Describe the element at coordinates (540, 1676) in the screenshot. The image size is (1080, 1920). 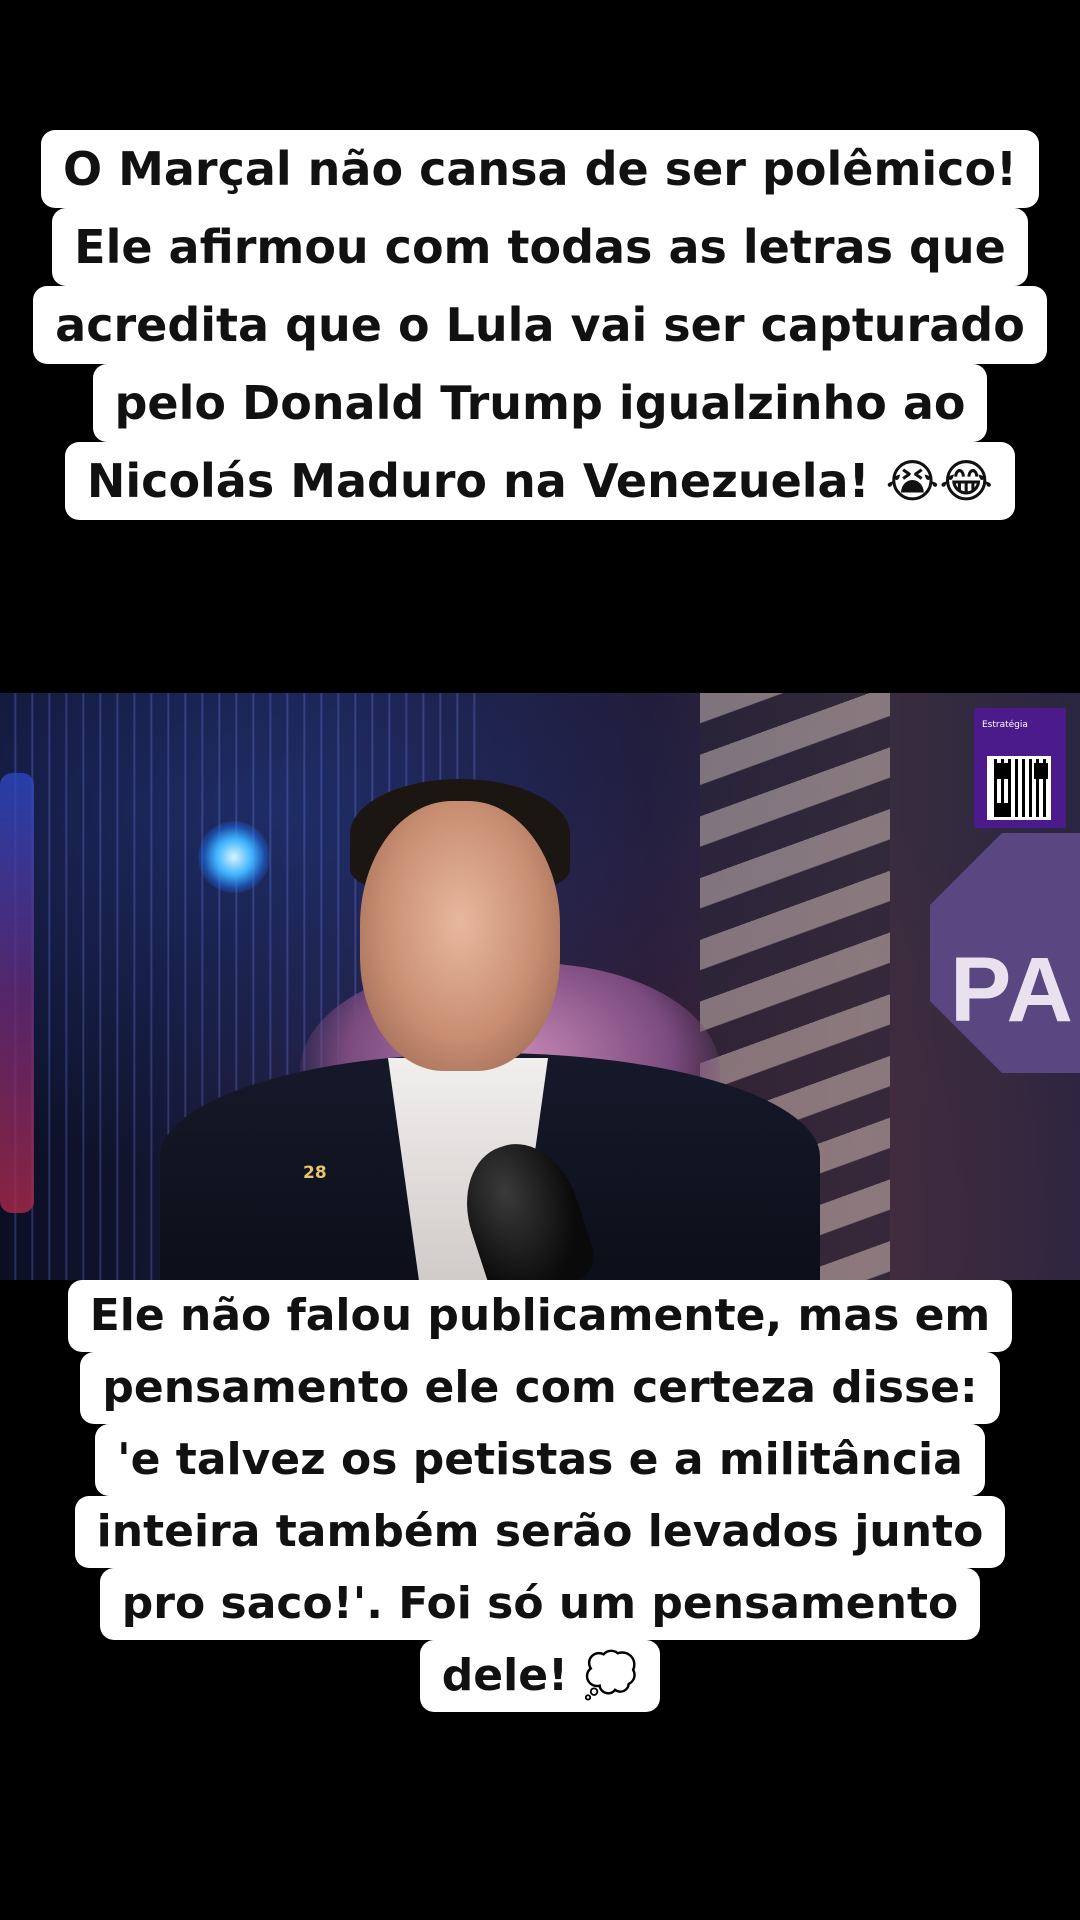
I see `caption-bottom-line-6: dele! 💭` at that location.